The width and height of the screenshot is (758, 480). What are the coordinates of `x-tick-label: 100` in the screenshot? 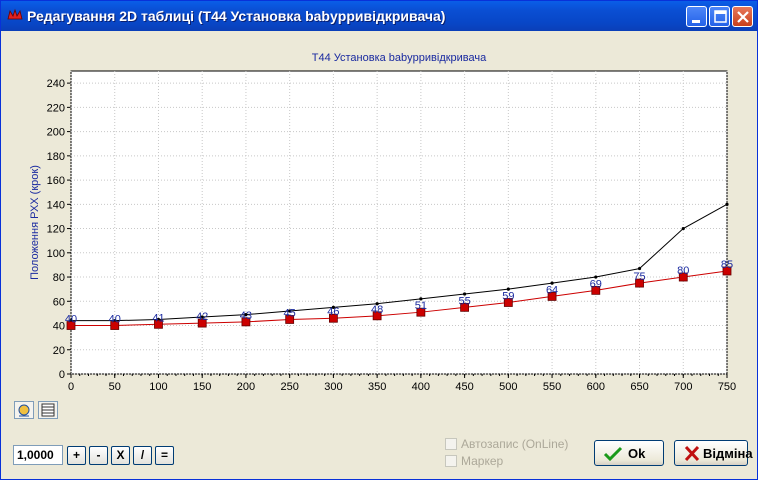 It's located at (158, 387).